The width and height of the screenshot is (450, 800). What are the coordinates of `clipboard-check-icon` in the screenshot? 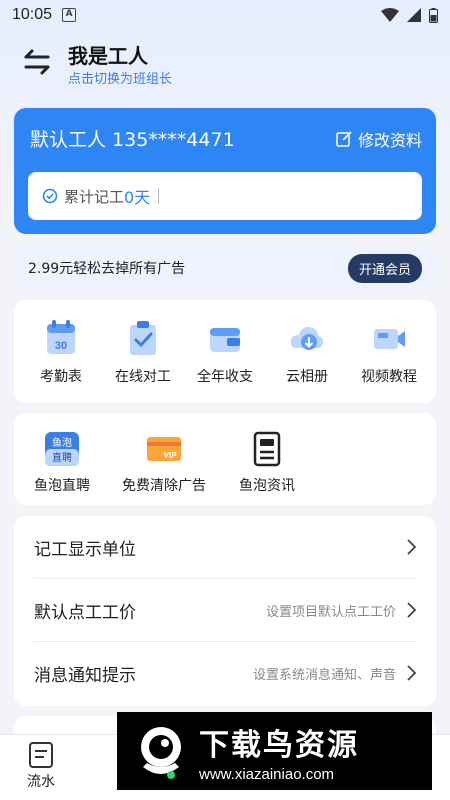 It's located at (143, 338).